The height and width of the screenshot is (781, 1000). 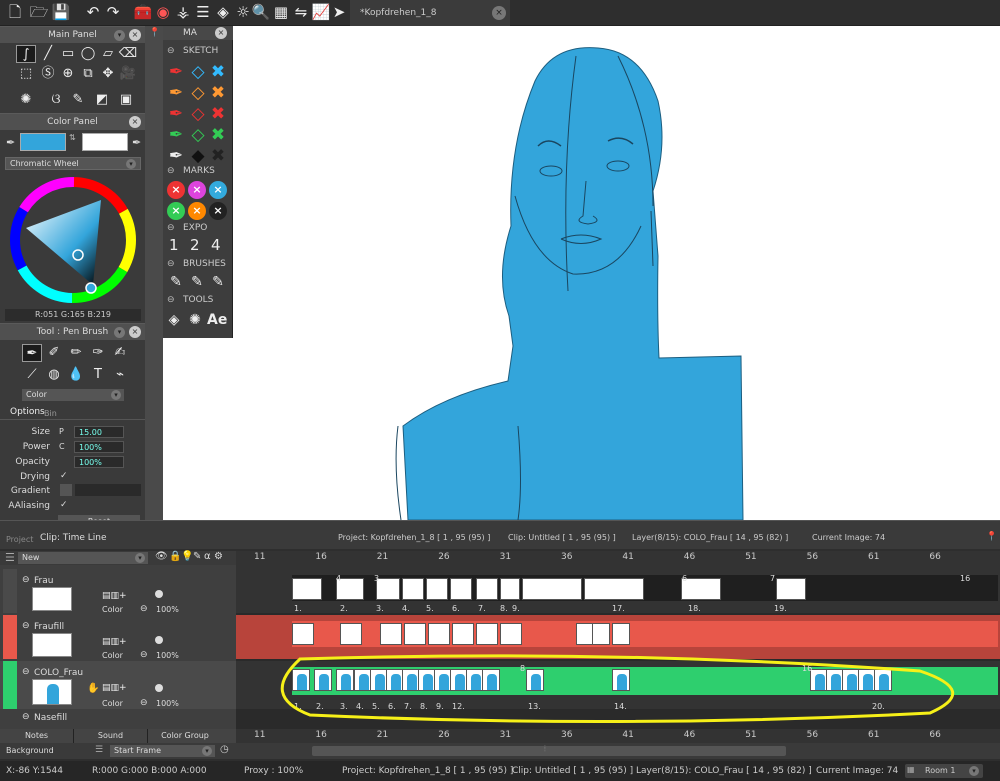 What do you see at coordinates (54, 353) in the screenshot?
I see `pencil-brush-icon: ✐` at bounding box center [54, 353].